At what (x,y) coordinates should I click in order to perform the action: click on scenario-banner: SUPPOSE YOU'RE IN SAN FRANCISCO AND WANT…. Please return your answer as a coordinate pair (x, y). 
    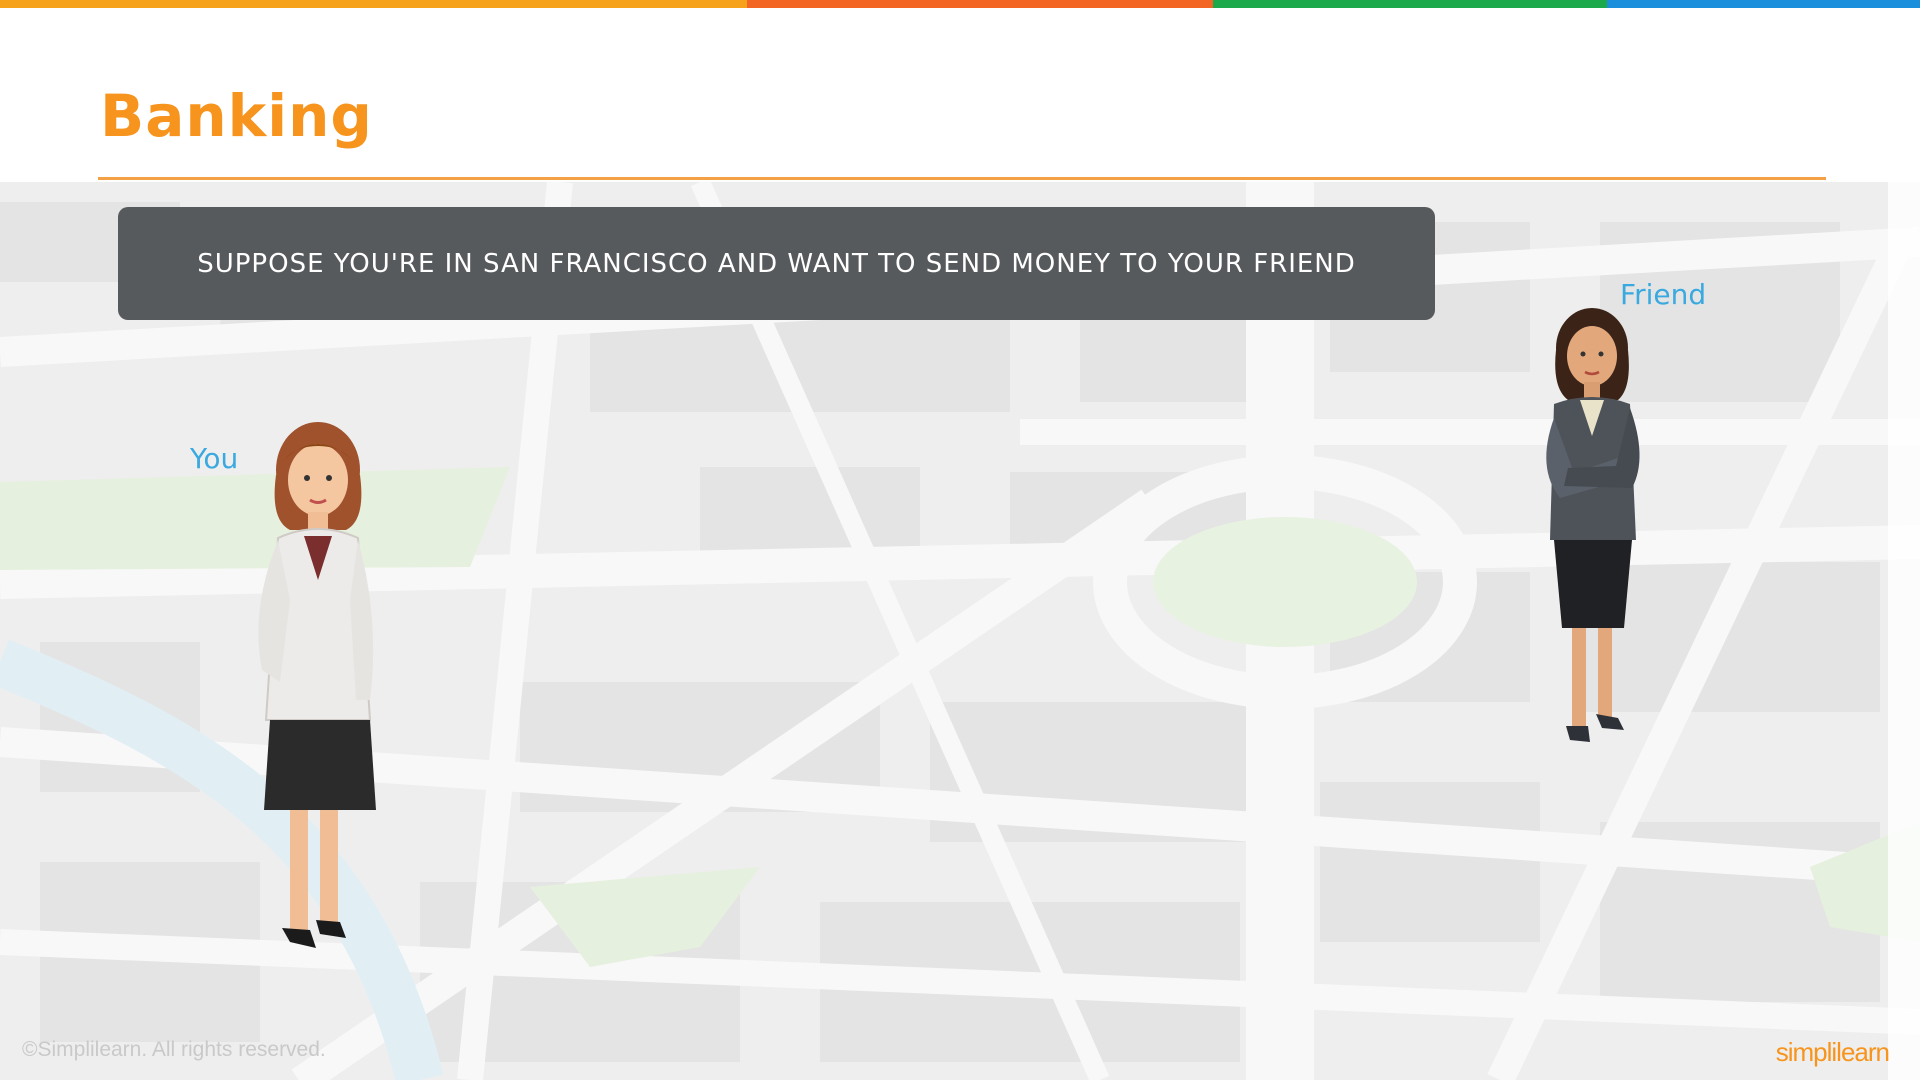
    Looking at the image, I should click on (776, 263).